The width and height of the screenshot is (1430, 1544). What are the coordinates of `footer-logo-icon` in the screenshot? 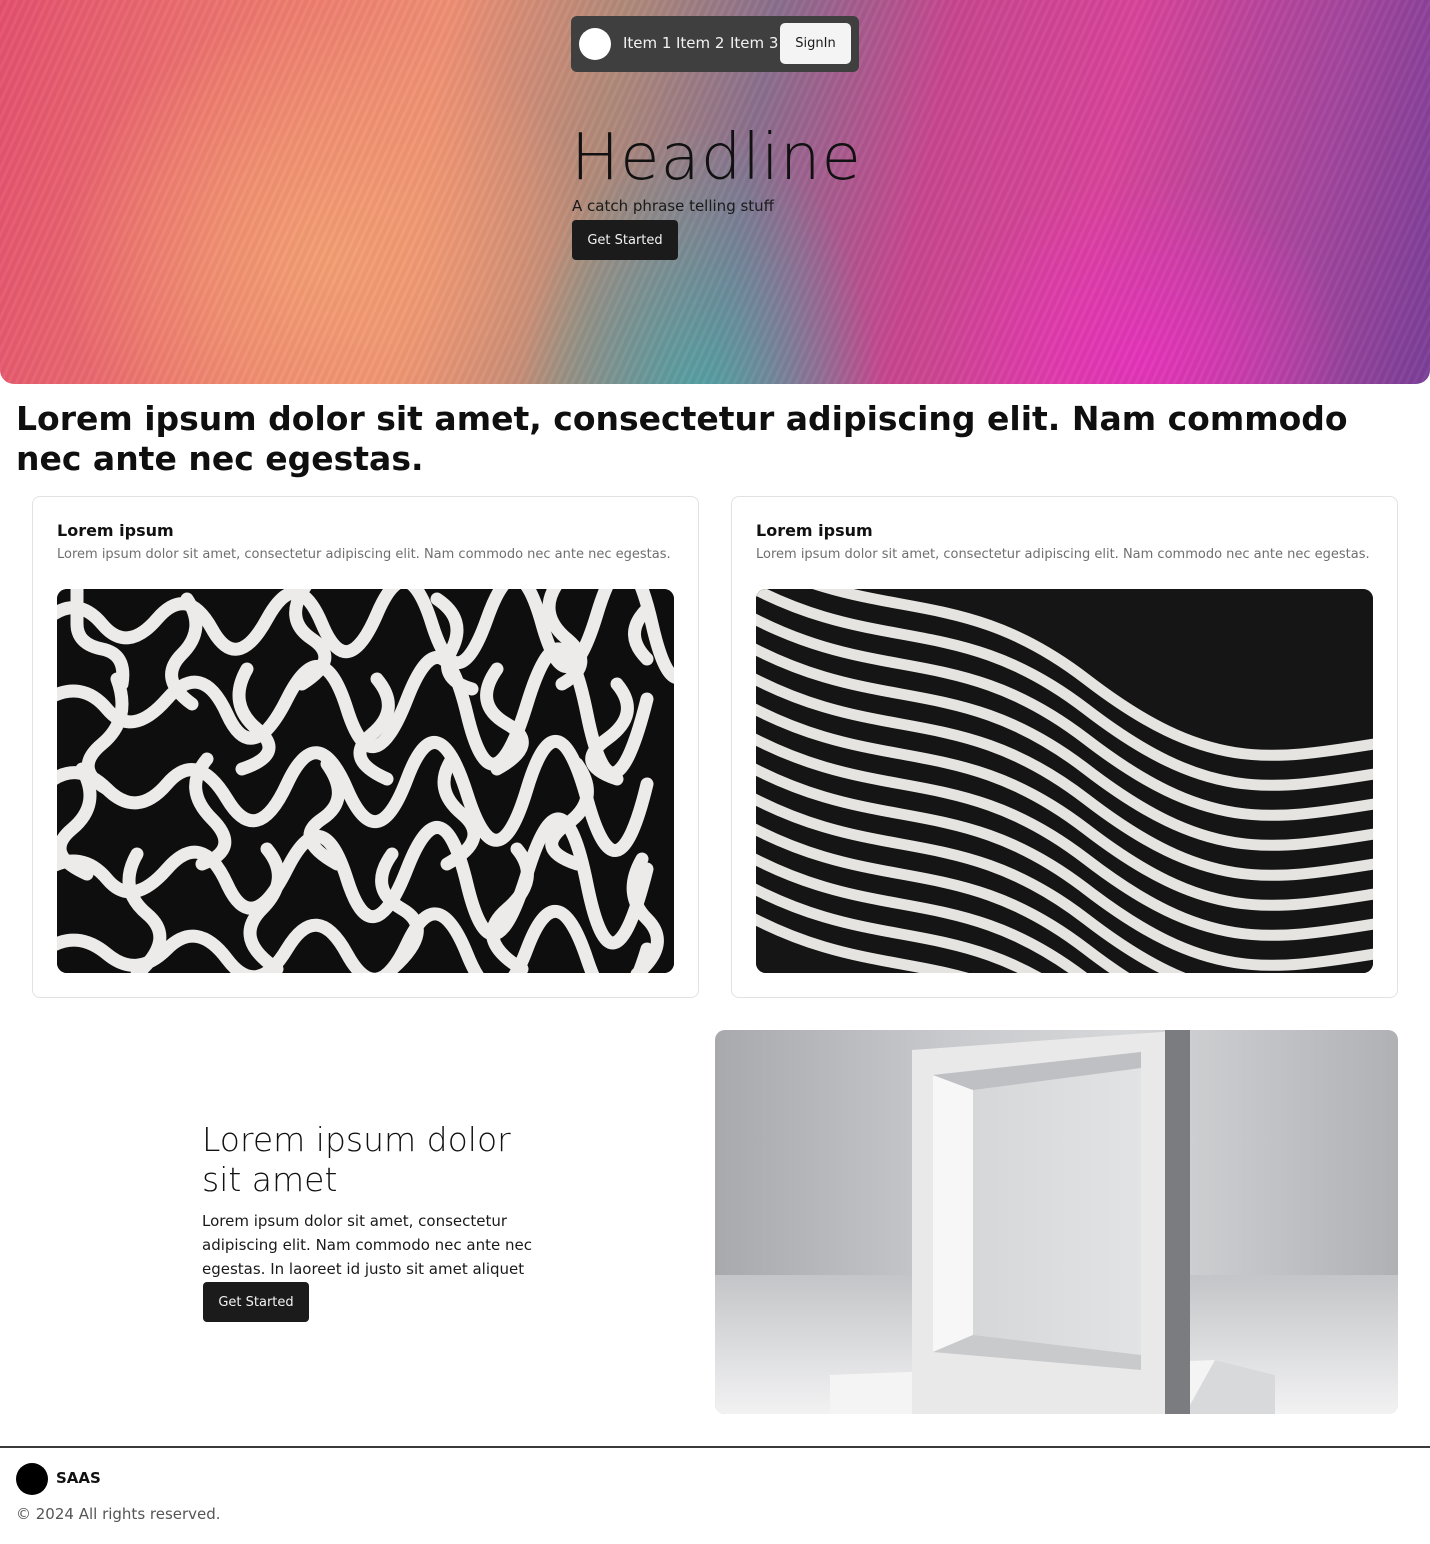 It's located at (32, 1479).